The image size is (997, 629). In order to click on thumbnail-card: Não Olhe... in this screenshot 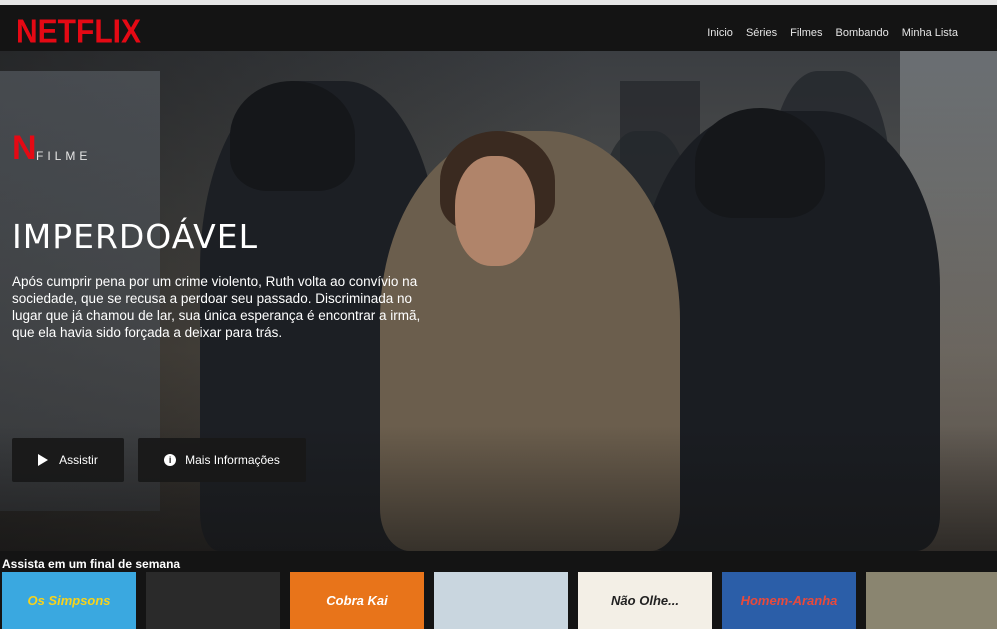, I will do `click(645, 600)`.